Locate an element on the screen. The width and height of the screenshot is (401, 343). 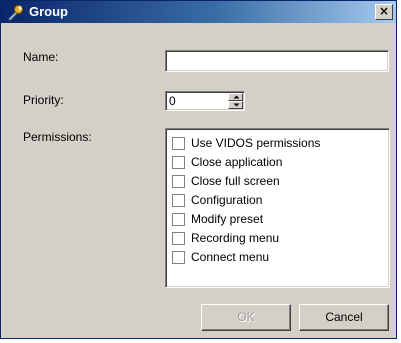
permission-label: Close application is located at coordinates (237, 162).